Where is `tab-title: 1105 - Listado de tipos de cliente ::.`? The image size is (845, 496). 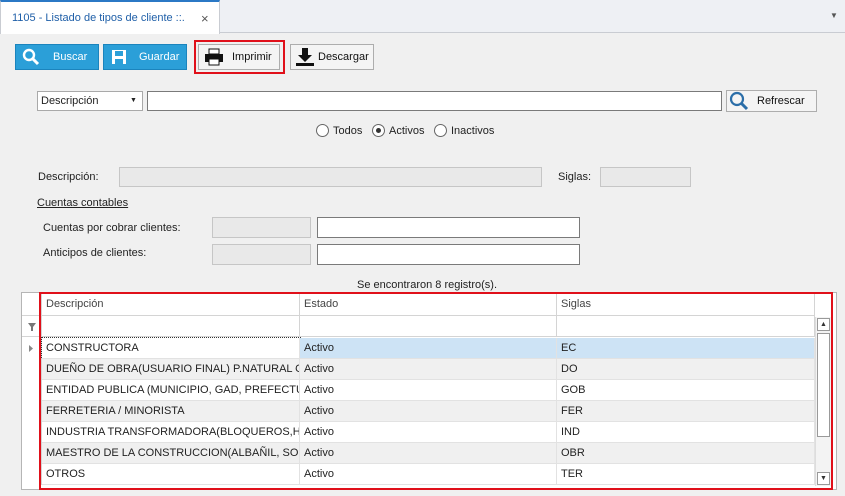 tab-title: 1105 - Listado de tipos de cliente ::. is located at coordinates (98, 18).